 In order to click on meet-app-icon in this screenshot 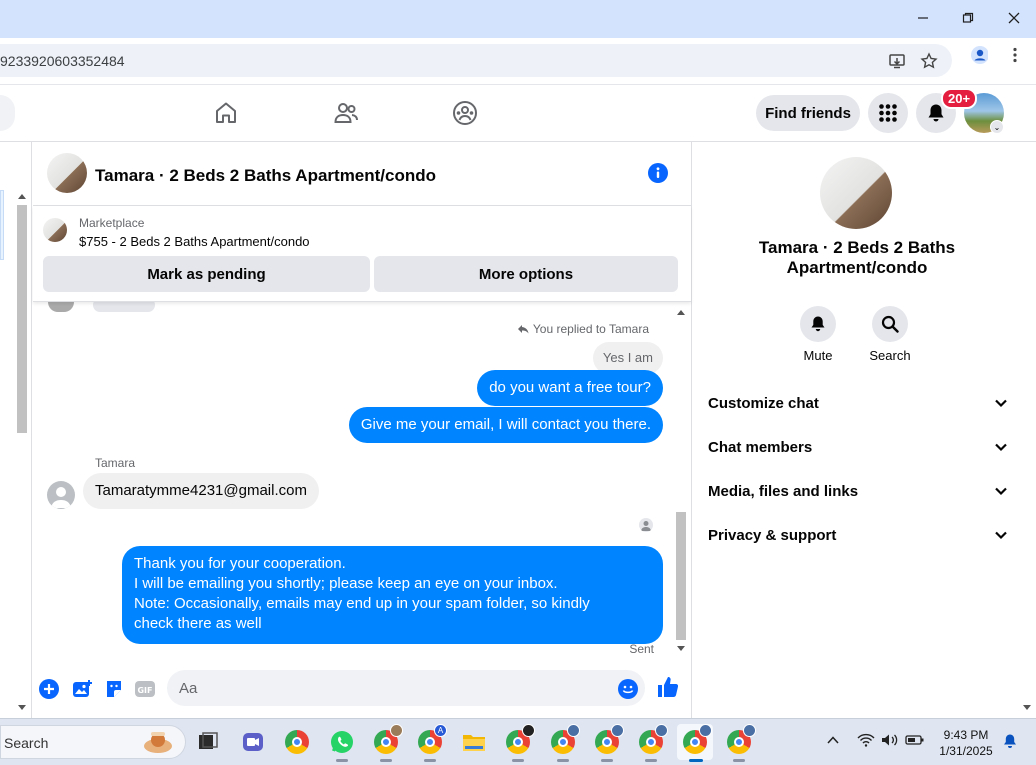, I will do `click(253, 742)`.